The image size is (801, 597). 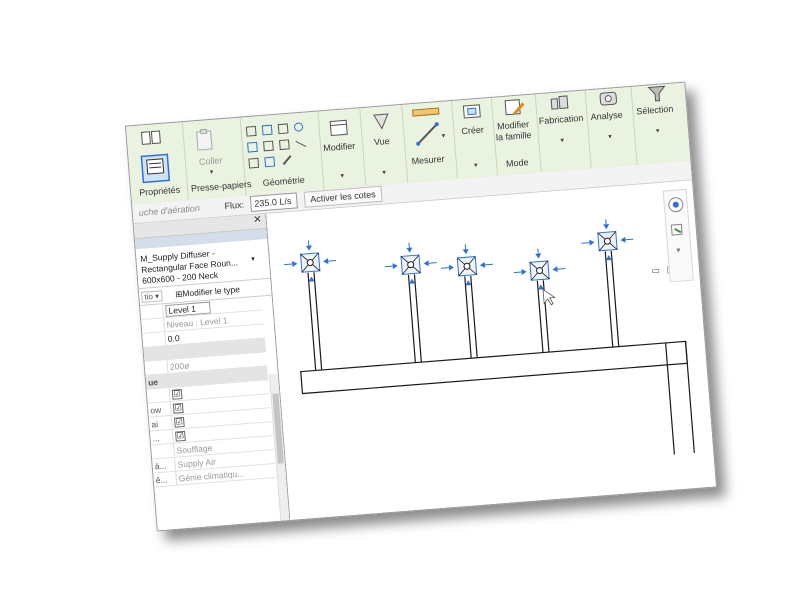 What do you see at coordinates (610, 137) in the screenshot?
I see `analyse-dropdown-icon: ▾` at bounding box center [610, 137].